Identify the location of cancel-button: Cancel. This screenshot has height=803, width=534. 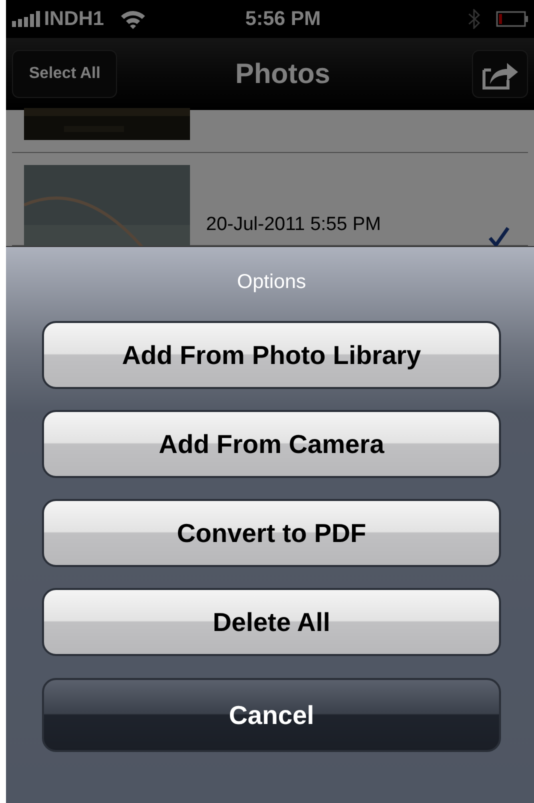
(271, 715).